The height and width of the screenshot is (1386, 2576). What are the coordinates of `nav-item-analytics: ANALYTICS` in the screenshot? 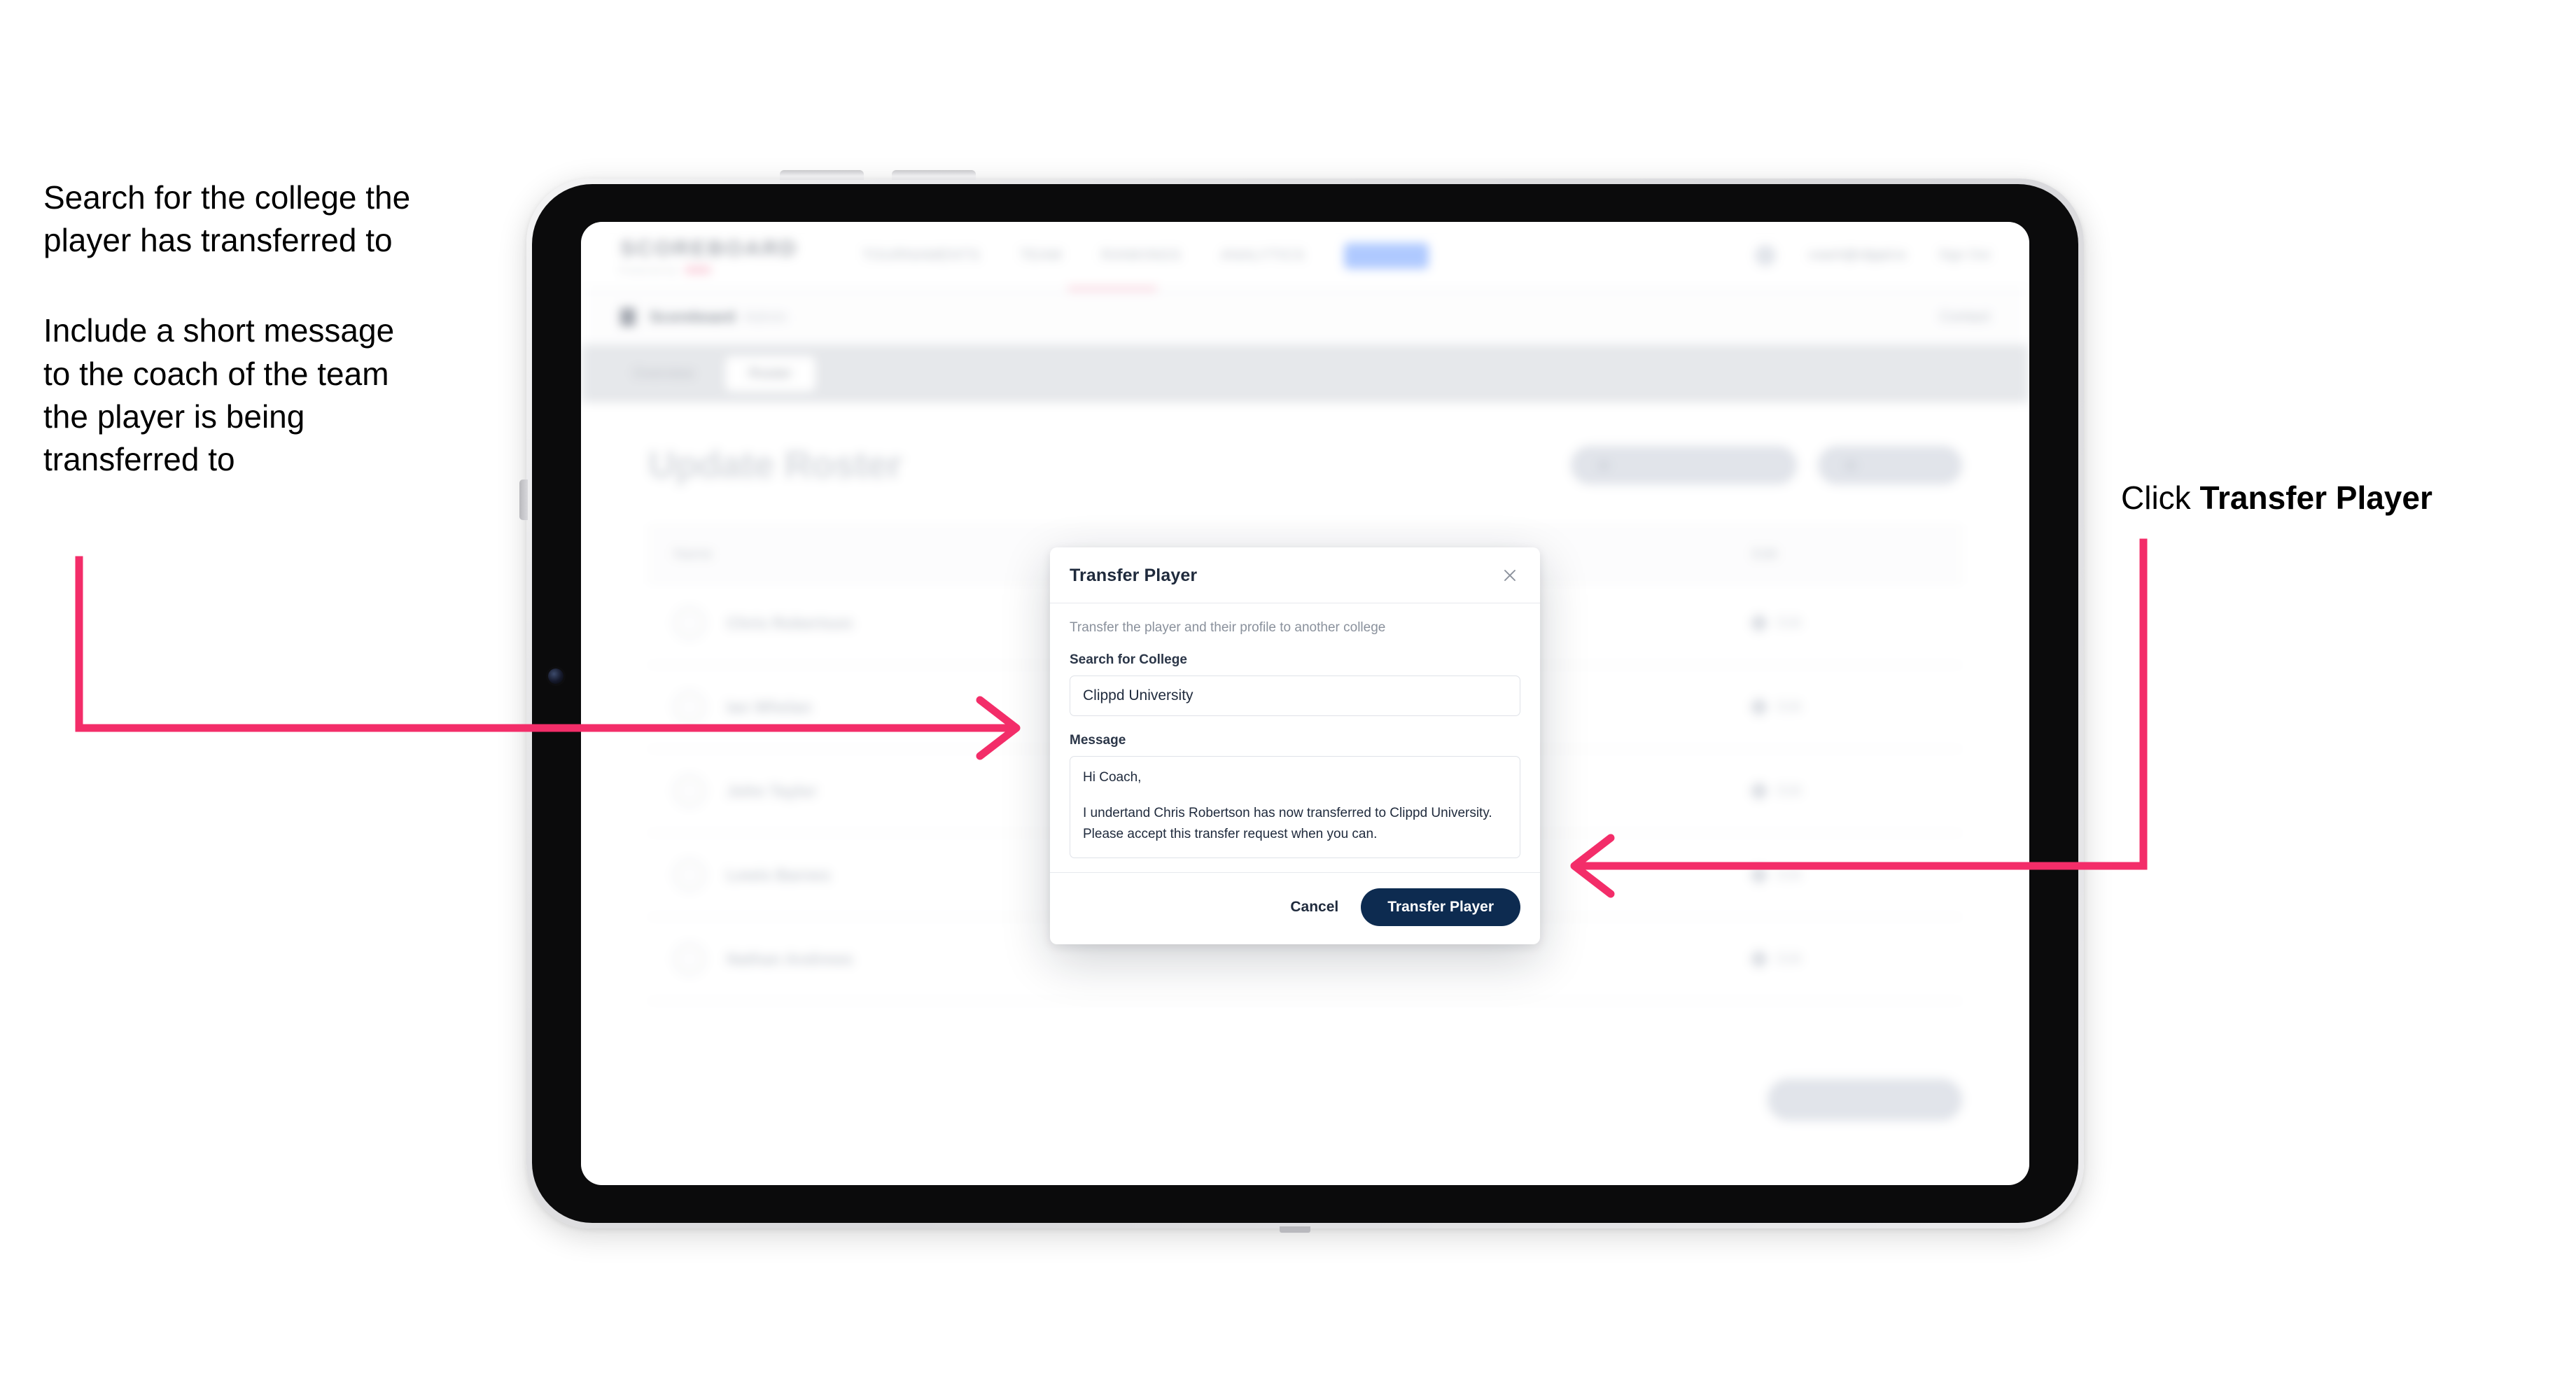 It's located at (1263, 255).